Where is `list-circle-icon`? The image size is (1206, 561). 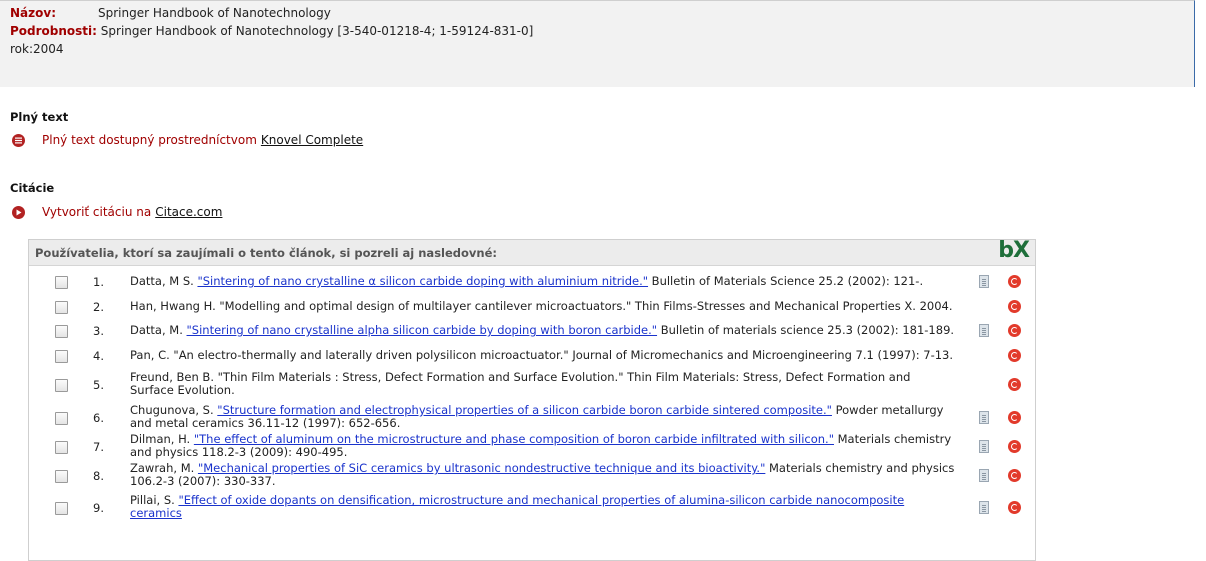
list-circle-icon is located at coordinates (18, 140).